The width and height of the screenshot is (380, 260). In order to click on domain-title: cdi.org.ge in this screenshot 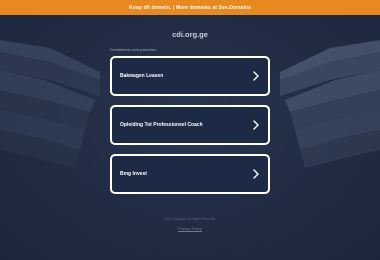, I will do `click(190, 34)`.